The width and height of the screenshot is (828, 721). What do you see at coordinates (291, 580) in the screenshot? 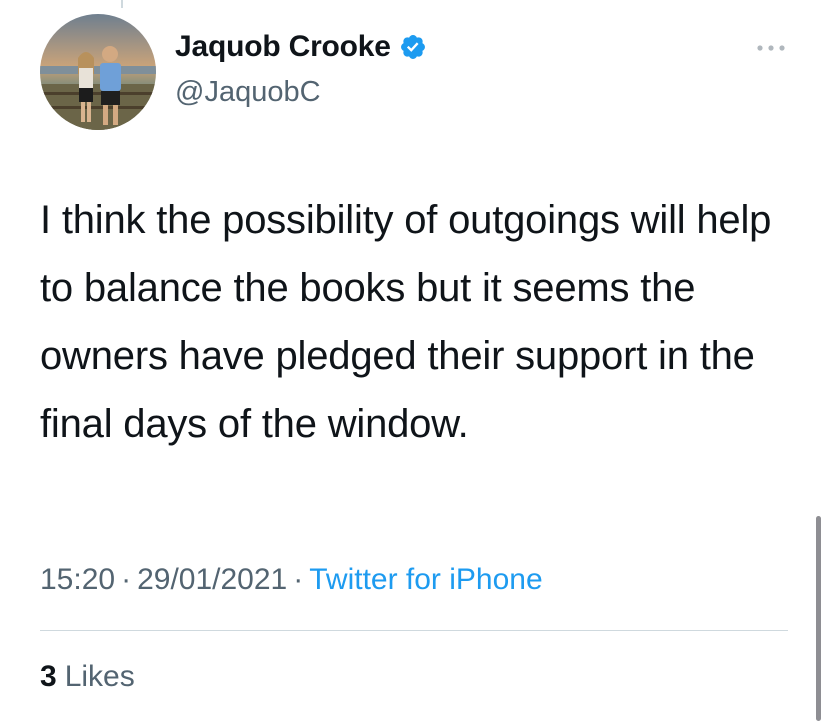
I see `tweet-metadata: 15:20 · 29/01/2021 · Twitter for iPhone` at bounding box center [291, 580].